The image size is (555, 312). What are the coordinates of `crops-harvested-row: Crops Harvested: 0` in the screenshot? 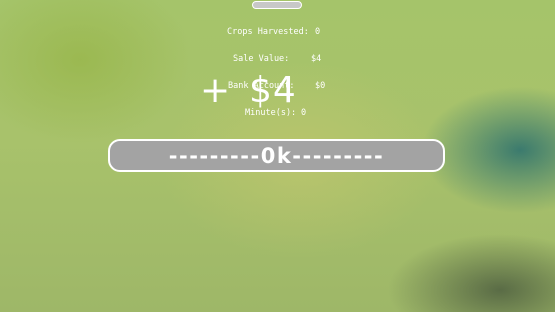 It's located at (280, 32).